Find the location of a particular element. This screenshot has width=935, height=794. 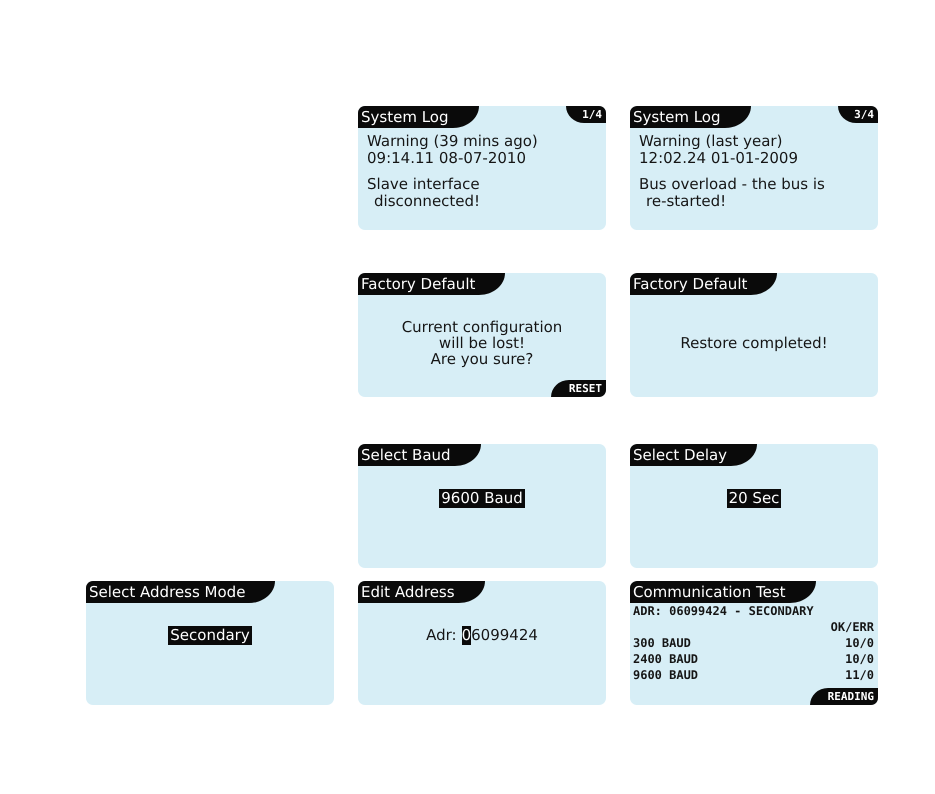

address-label: Adr: is located at coordinates (441, 635).